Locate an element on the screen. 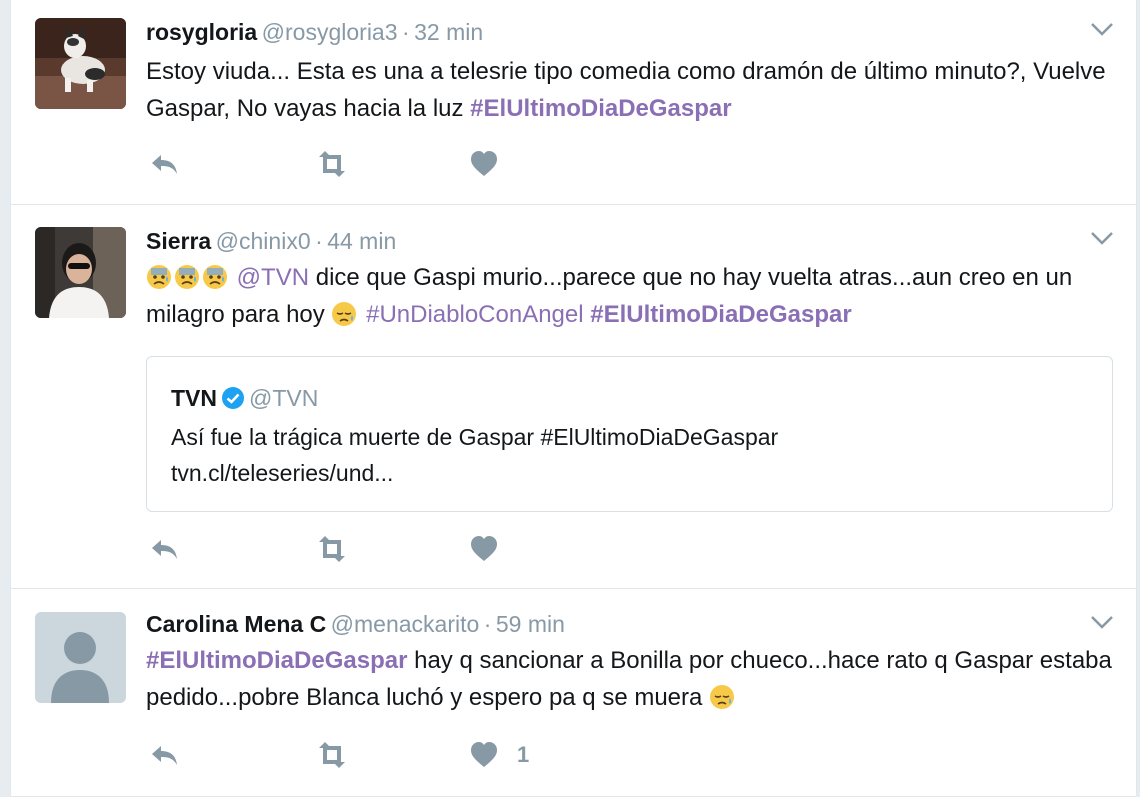 The height and width of the screenshot is (797, 1140). quoted-author-name: TVN is located at coordinates (194, 398).